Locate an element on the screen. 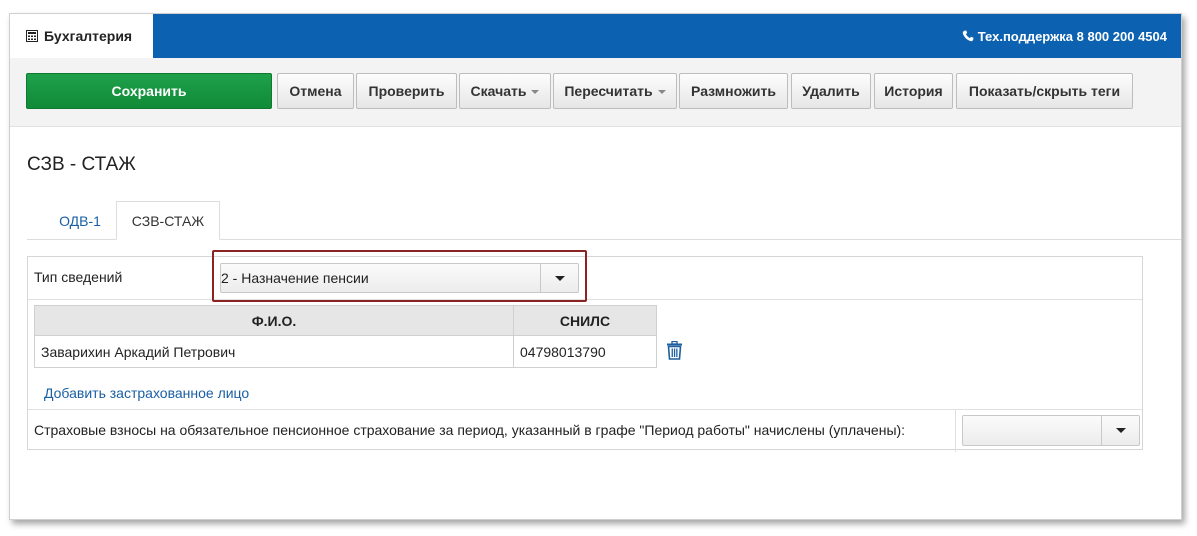 The height and width of the screenshot is (536, 1197). column-header-fio: Ф.И.О. is located at coordinates (274, 320).